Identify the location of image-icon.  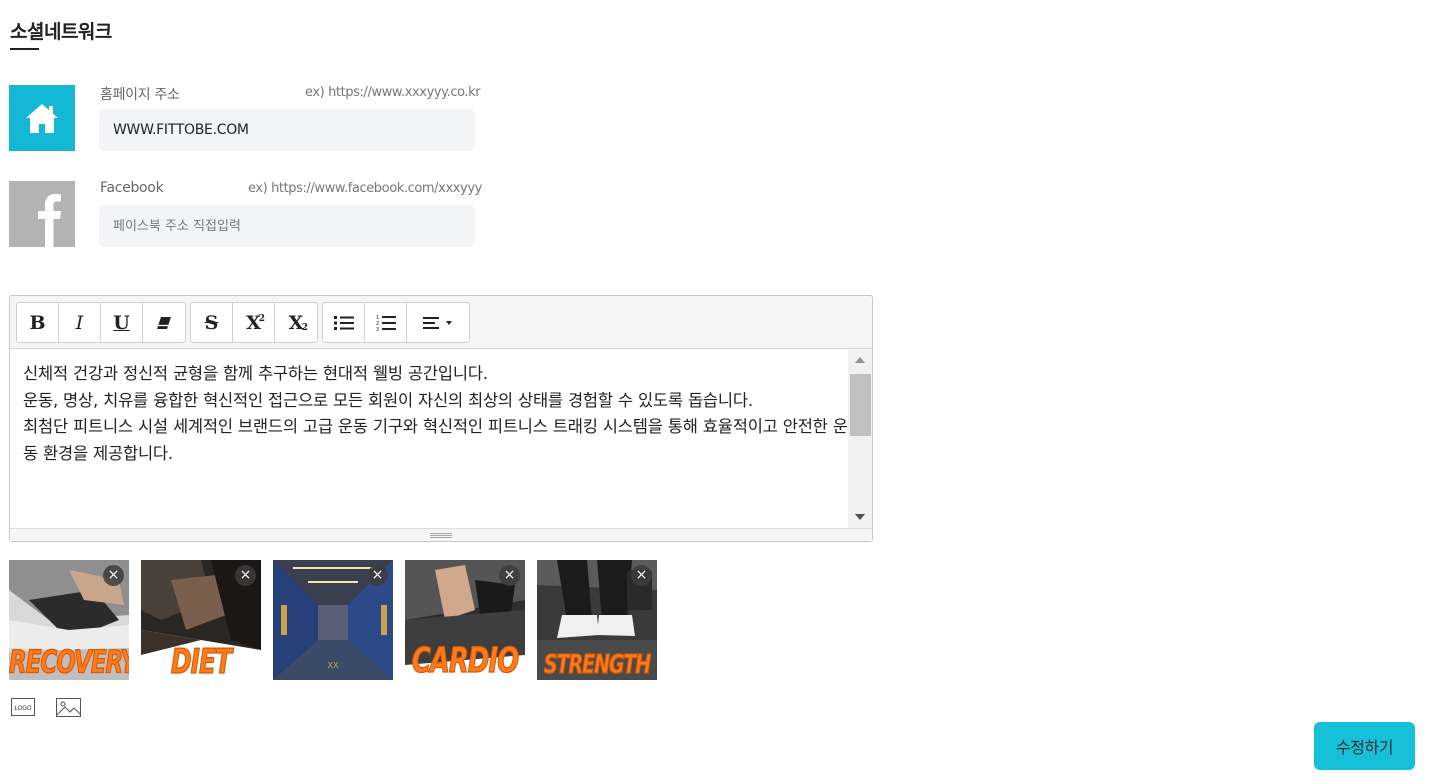
(68, 707).